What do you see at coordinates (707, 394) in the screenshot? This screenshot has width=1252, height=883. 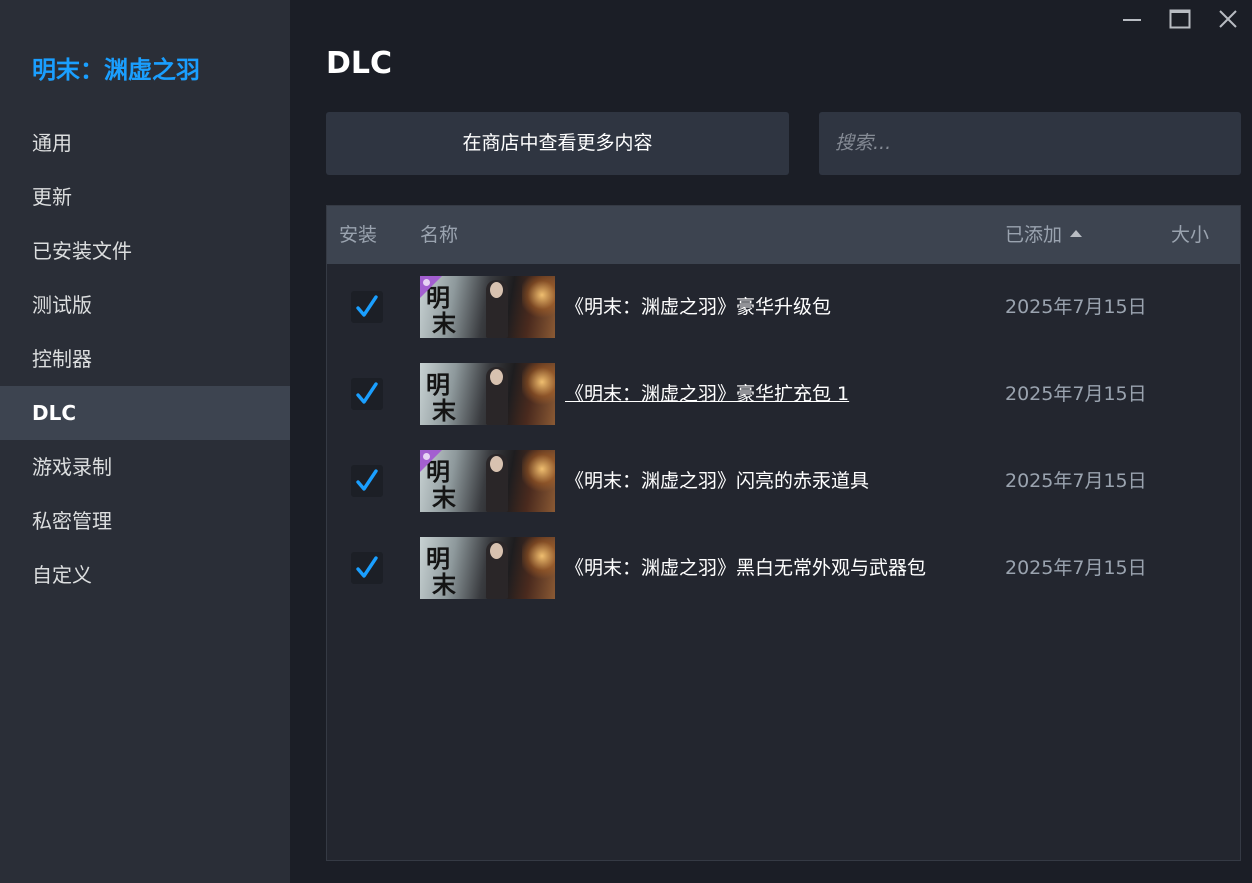 I see `dlc-name: 《明末：渊虚之羽》豪华扩充包 1` at bounding box center [707, 394].